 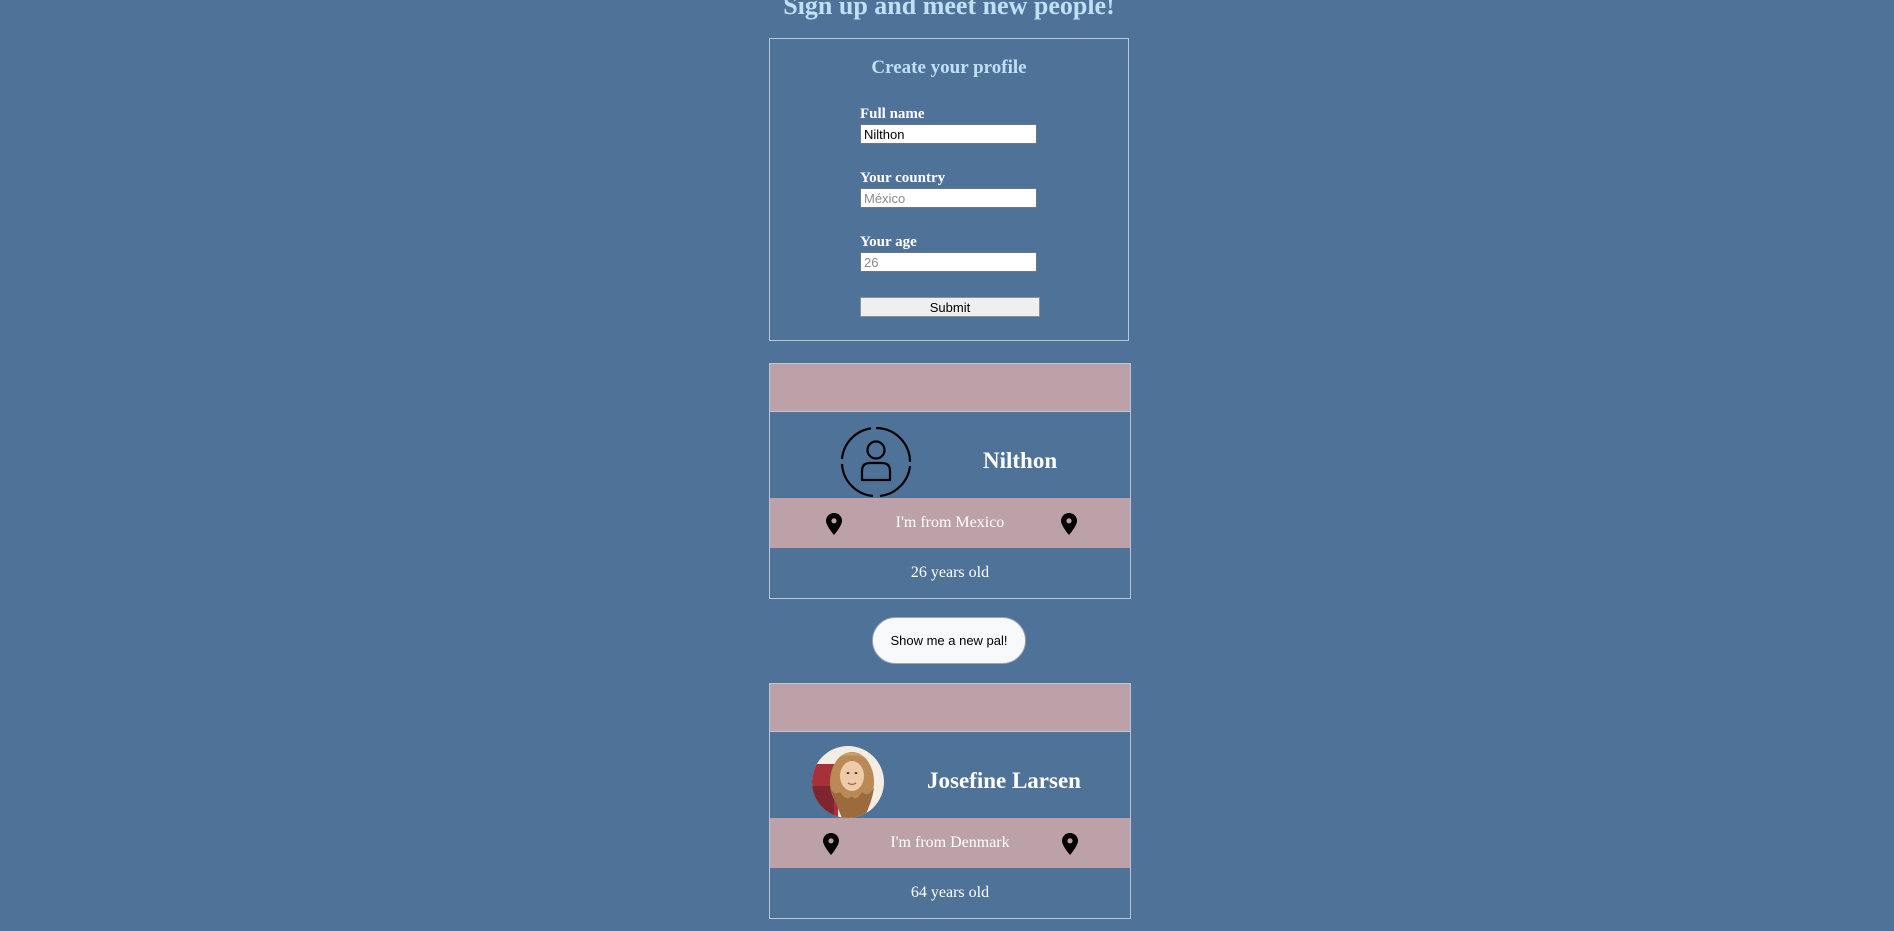 I want to click on new-pal-button: Show me a new pal!, so click(x=949, y=640).